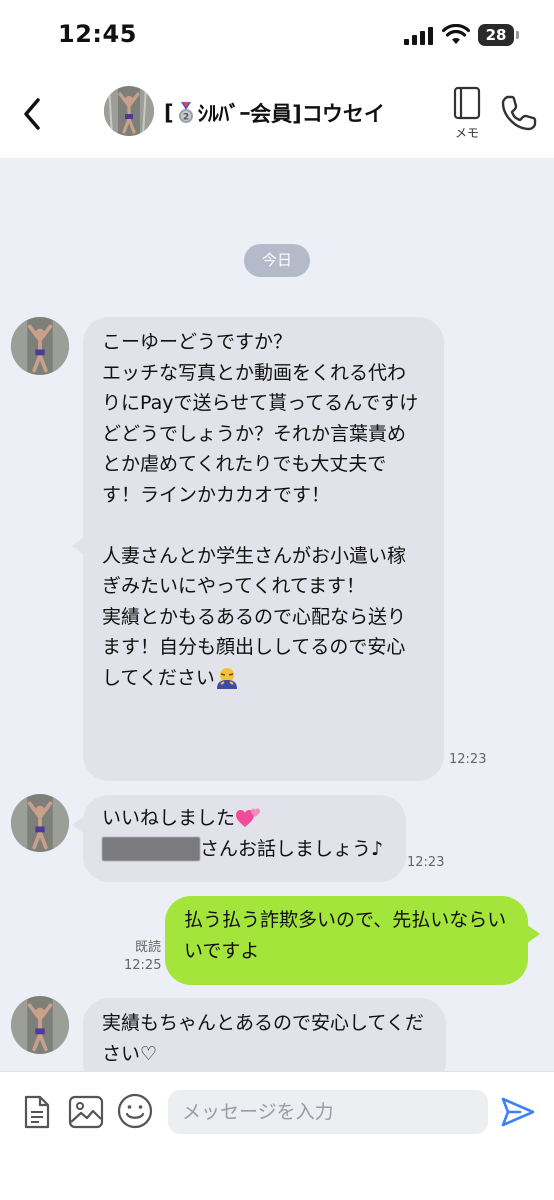 Image resolution: width=554 pixels, height=1200 pixels. What do you see at coordinates (169, 818) in the screenshot?
I see `message-text-line1: いいねしました` at bounding box center [169, 818].